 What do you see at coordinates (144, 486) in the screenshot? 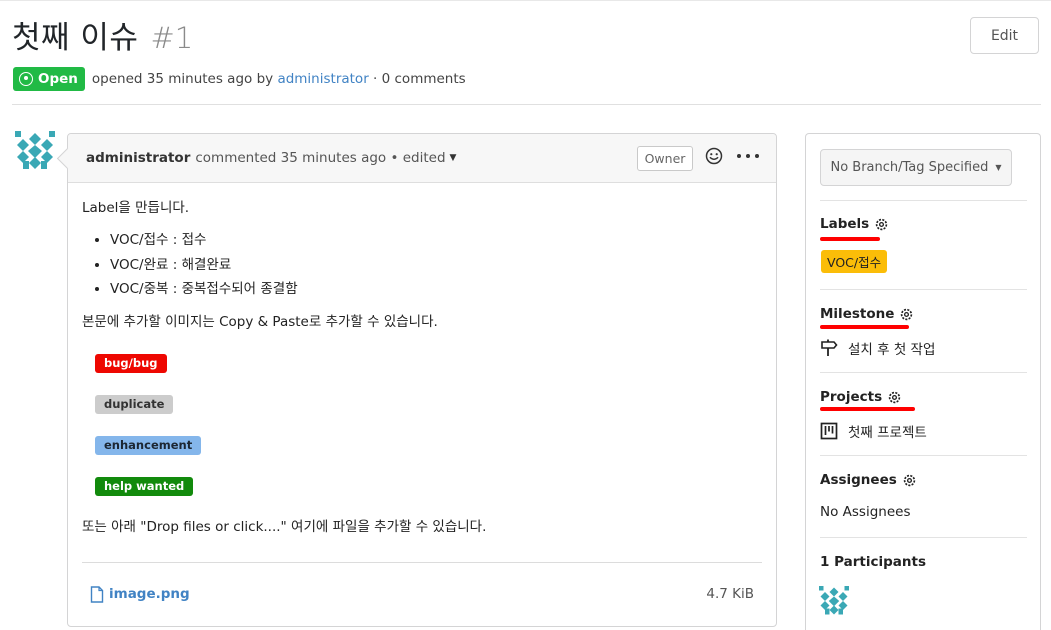
I see `label-help-wanted: help wanted` at bounding box center [144, 486].